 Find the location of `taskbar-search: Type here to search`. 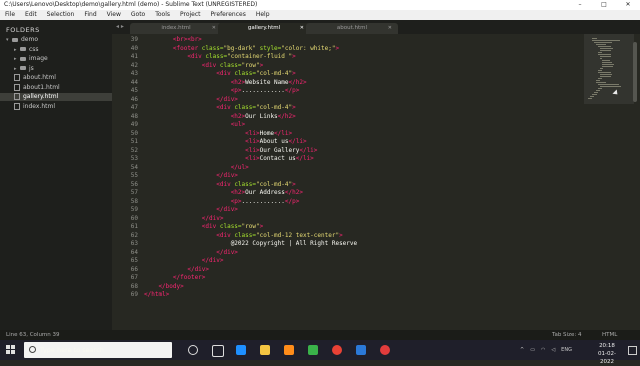

taskbar-search: Type here to search is located at coordinates (98, 350).